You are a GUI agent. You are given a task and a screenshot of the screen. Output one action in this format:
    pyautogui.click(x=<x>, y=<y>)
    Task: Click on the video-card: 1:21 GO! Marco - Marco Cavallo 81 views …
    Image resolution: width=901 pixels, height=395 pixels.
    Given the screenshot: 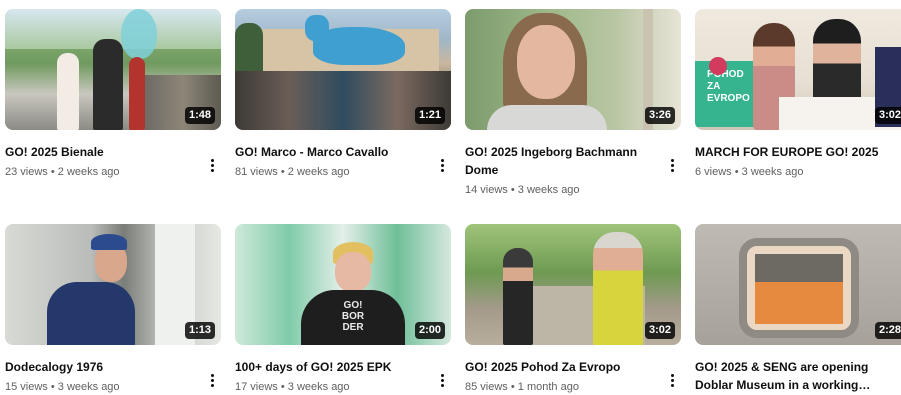 What is the action you would take?
    pyautogui.click(x=343, y=94)
    